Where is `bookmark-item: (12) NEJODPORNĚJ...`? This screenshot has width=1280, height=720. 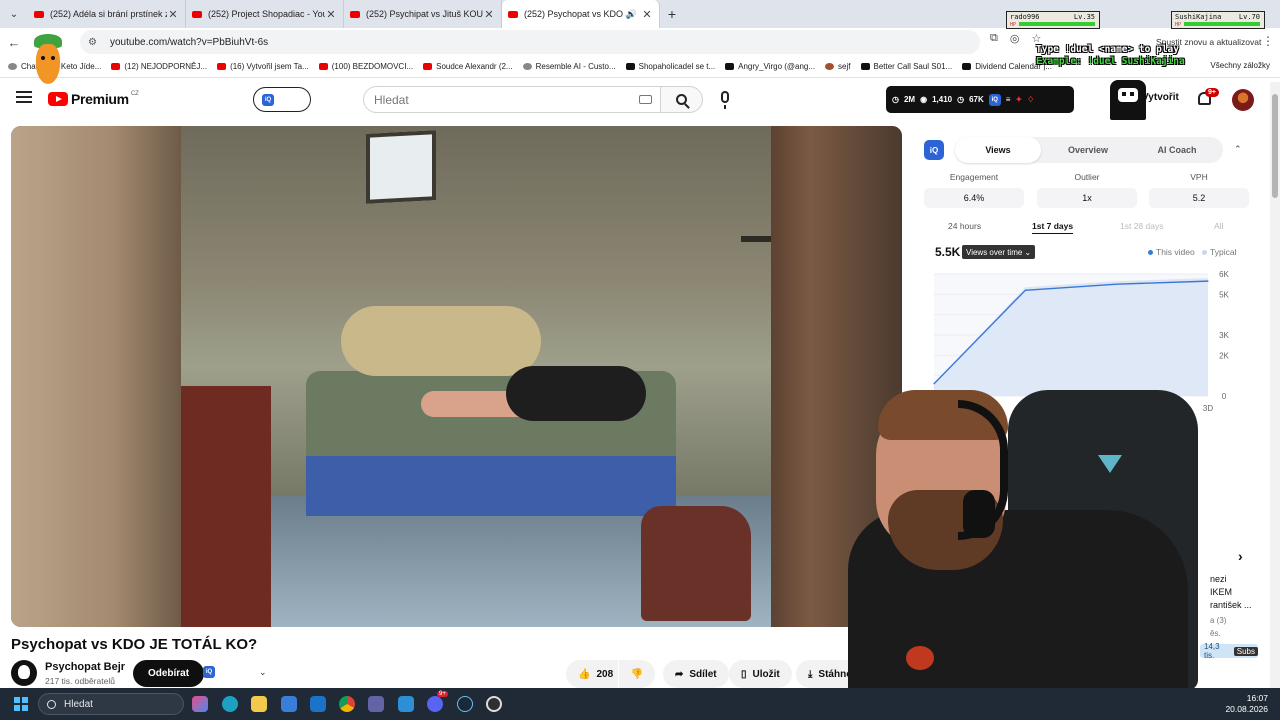
bookmark-item: (12) NEJODPORNĚJ... is located at coordinates (159, 66).